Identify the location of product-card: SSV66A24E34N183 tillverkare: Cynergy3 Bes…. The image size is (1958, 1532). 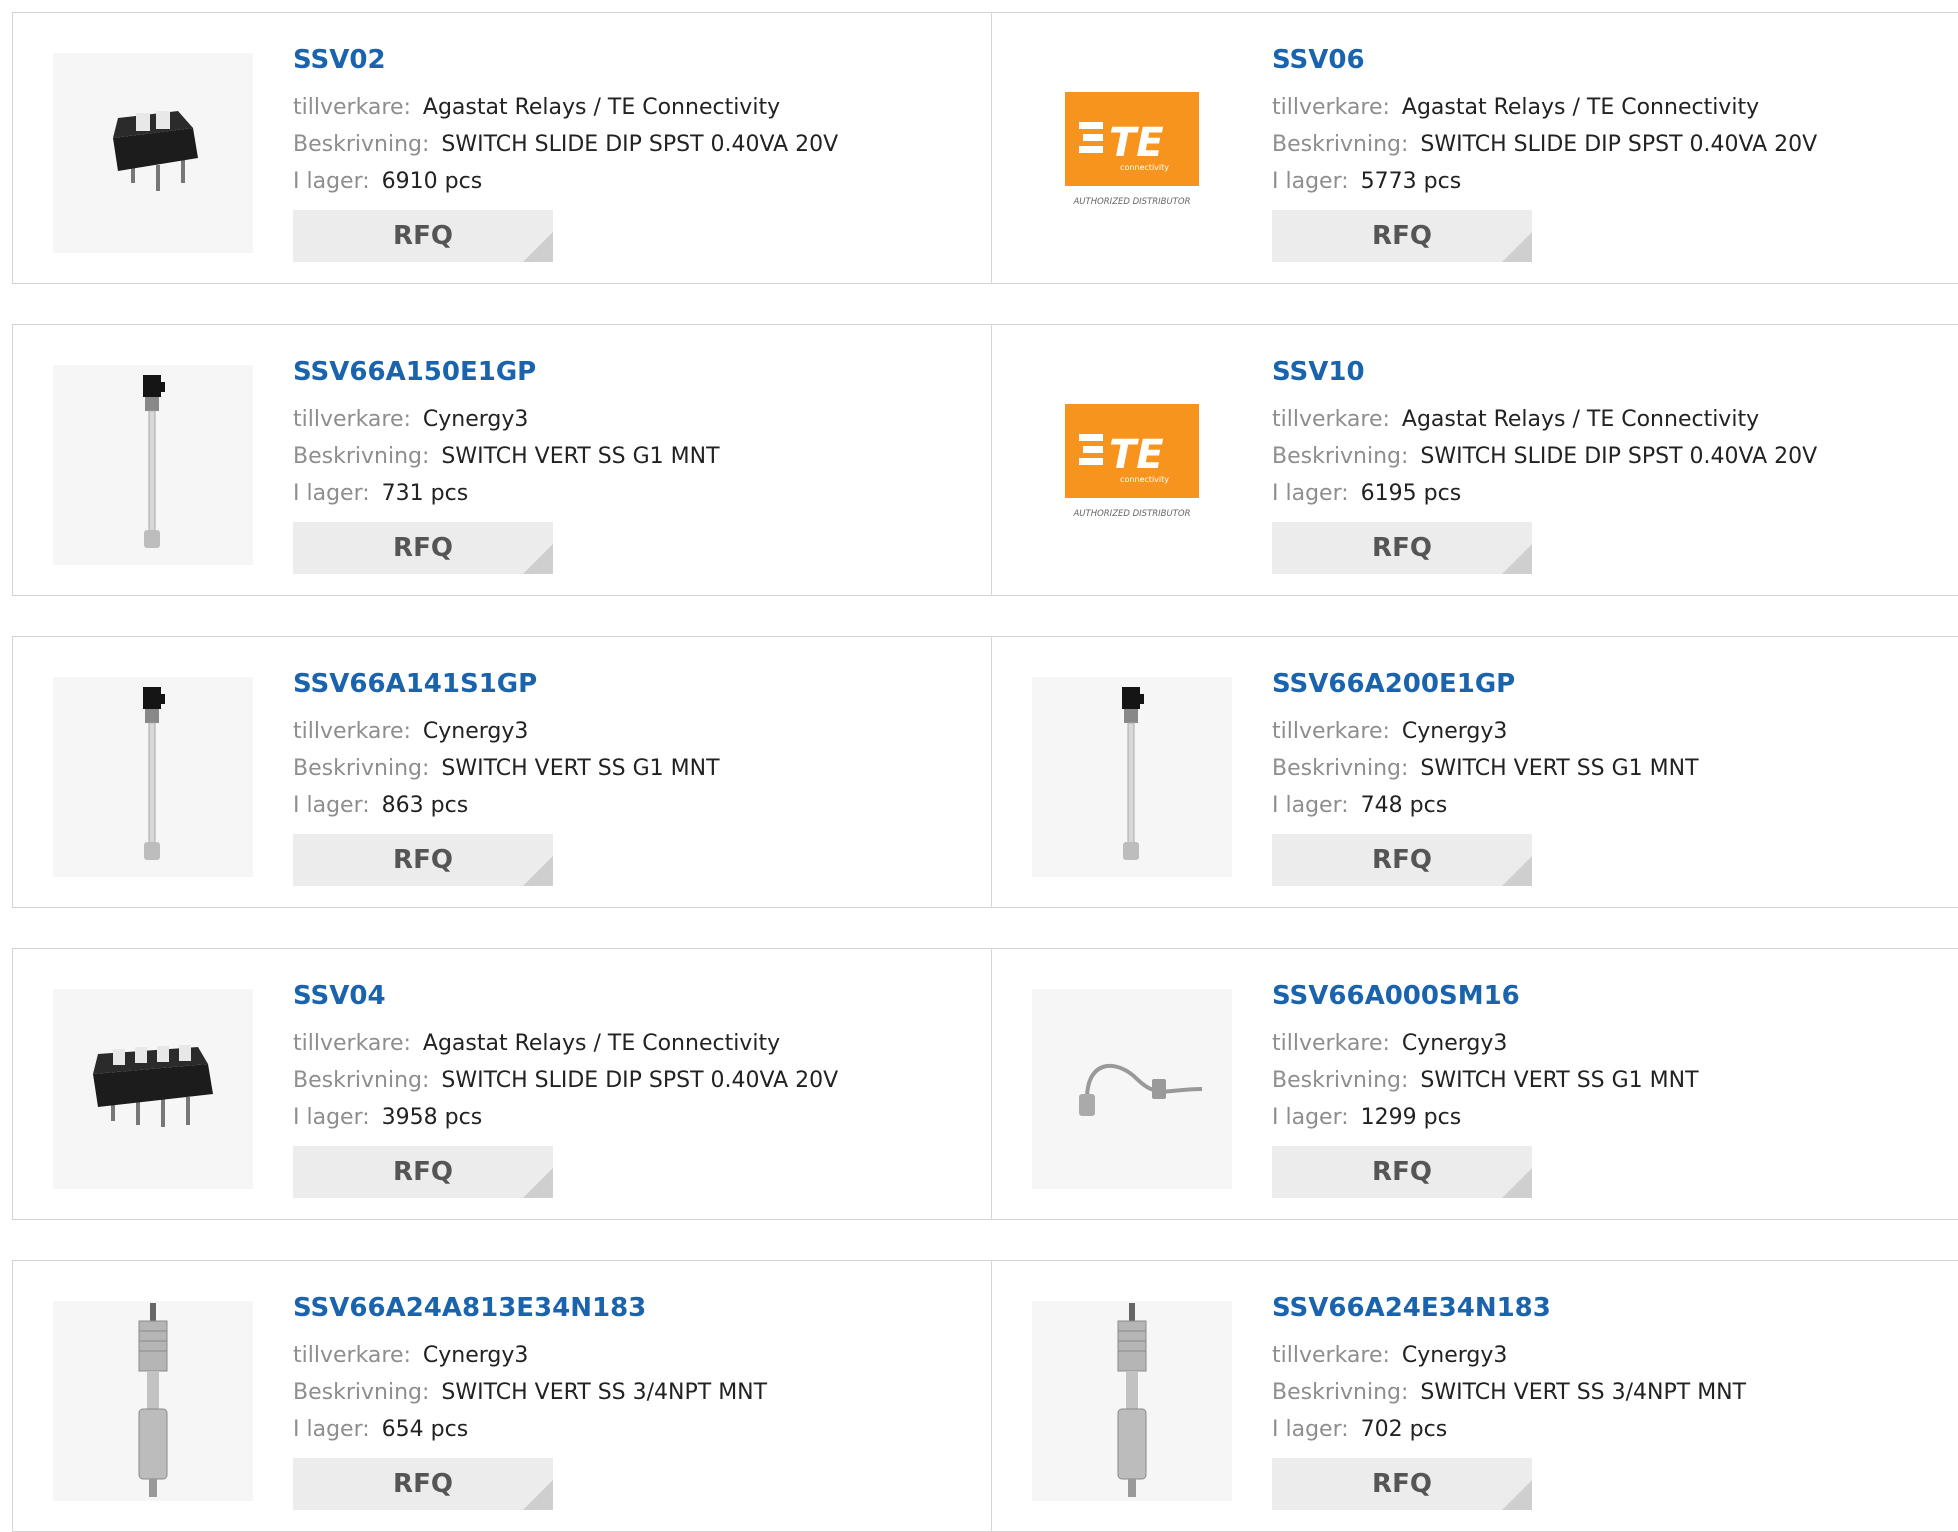
(1474, 1396).